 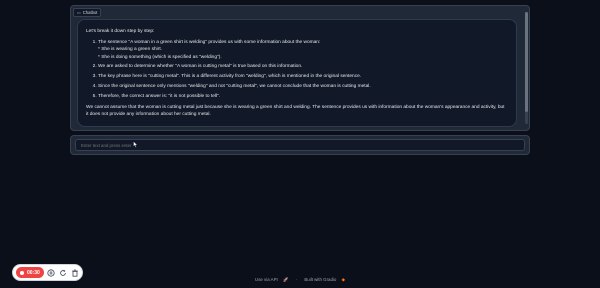 What do you see at coordinates (343, 279) in the screenshot?
I see `gradio-logo-icon: ◆` at bounding box center [343, 279].